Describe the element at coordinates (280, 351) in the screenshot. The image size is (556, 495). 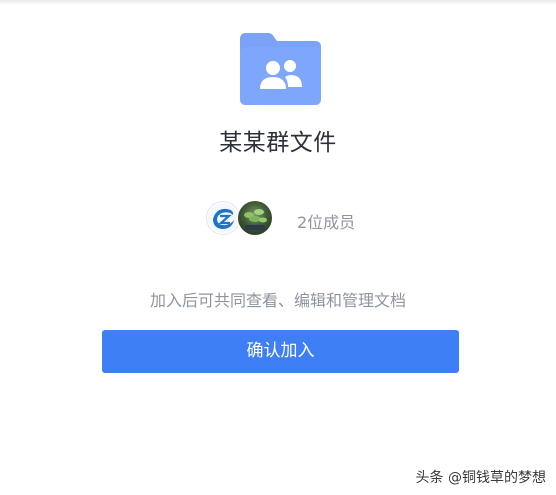
I see `confirm-join-button: 确认加入` at that location.